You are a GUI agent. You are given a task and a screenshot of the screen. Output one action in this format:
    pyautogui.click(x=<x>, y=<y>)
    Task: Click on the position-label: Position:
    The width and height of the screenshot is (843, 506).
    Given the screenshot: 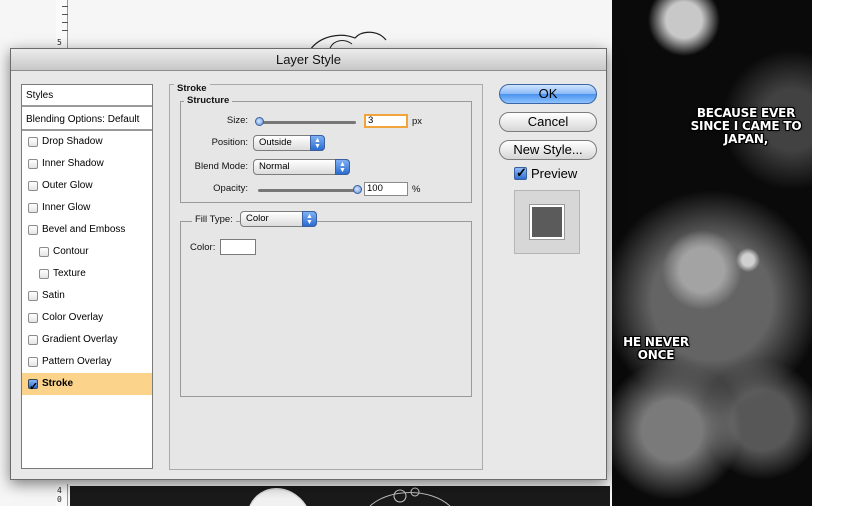 What is the action you would take?
    pyautogui.click(x=229, y=142)
    